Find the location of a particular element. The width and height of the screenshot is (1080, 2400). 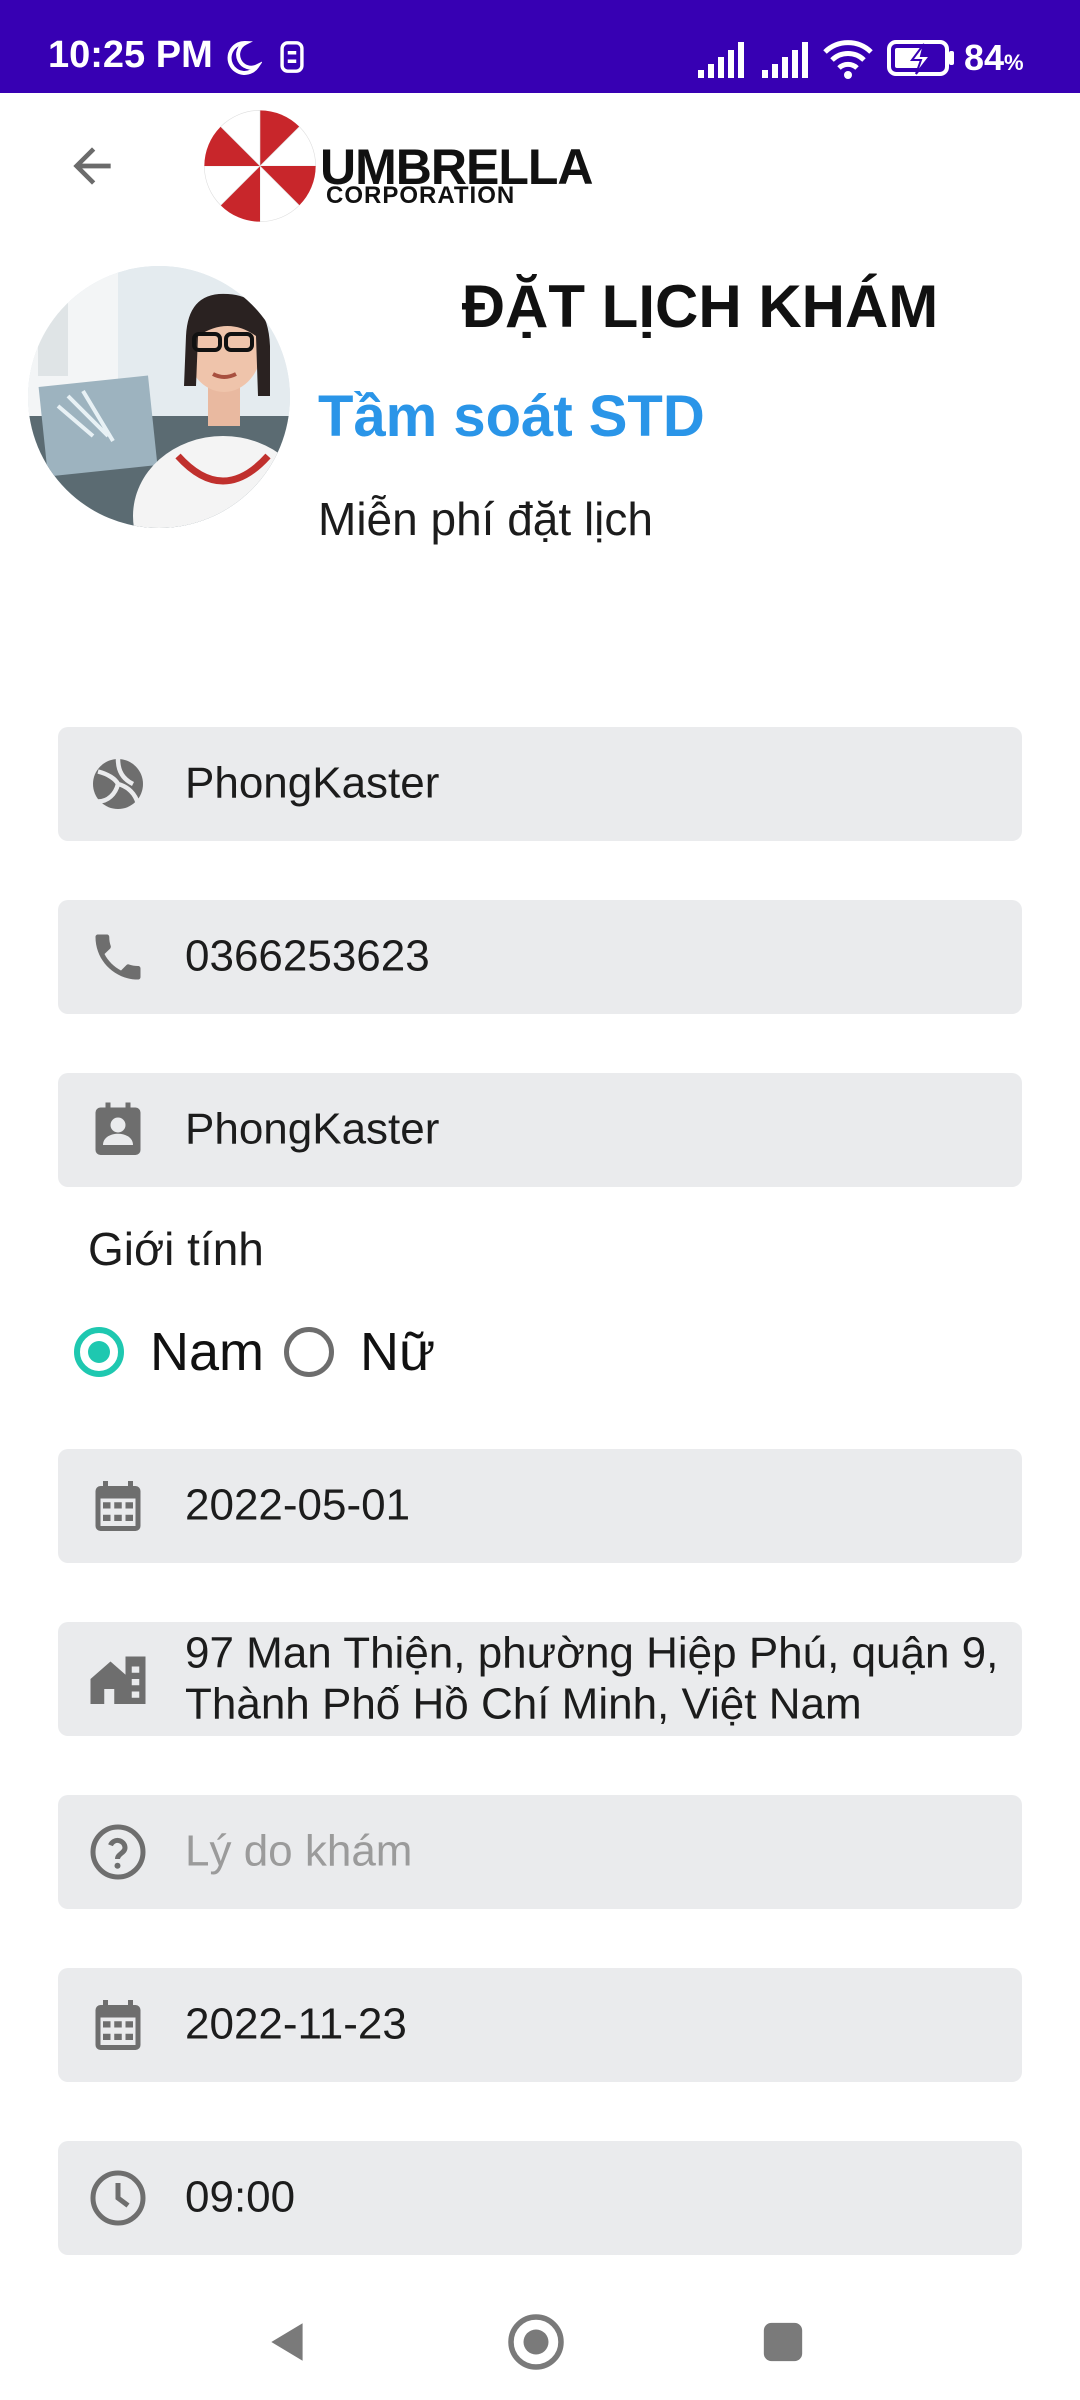

logo-subtitle: CORPORATION is located at coordinates (421, 195).